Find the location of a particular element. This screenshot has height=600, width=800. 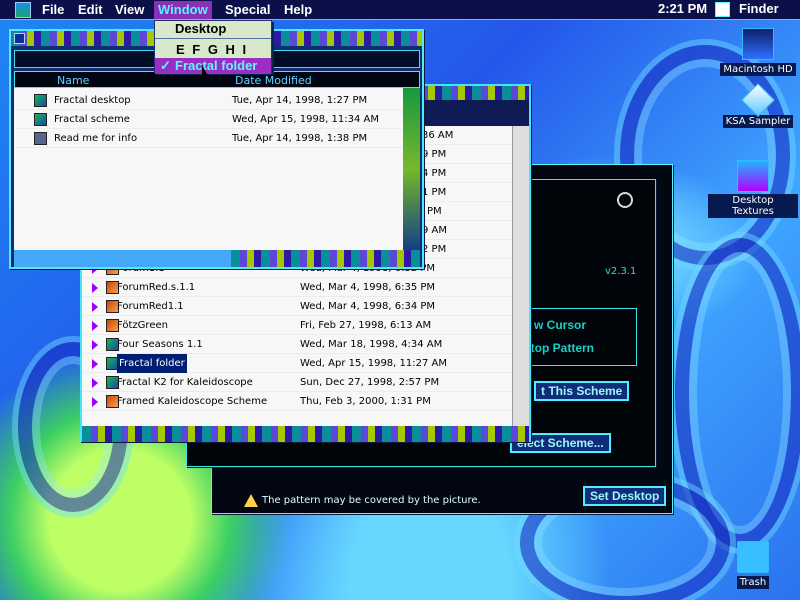

finder-app-icon is located at coordinates (722, 9).